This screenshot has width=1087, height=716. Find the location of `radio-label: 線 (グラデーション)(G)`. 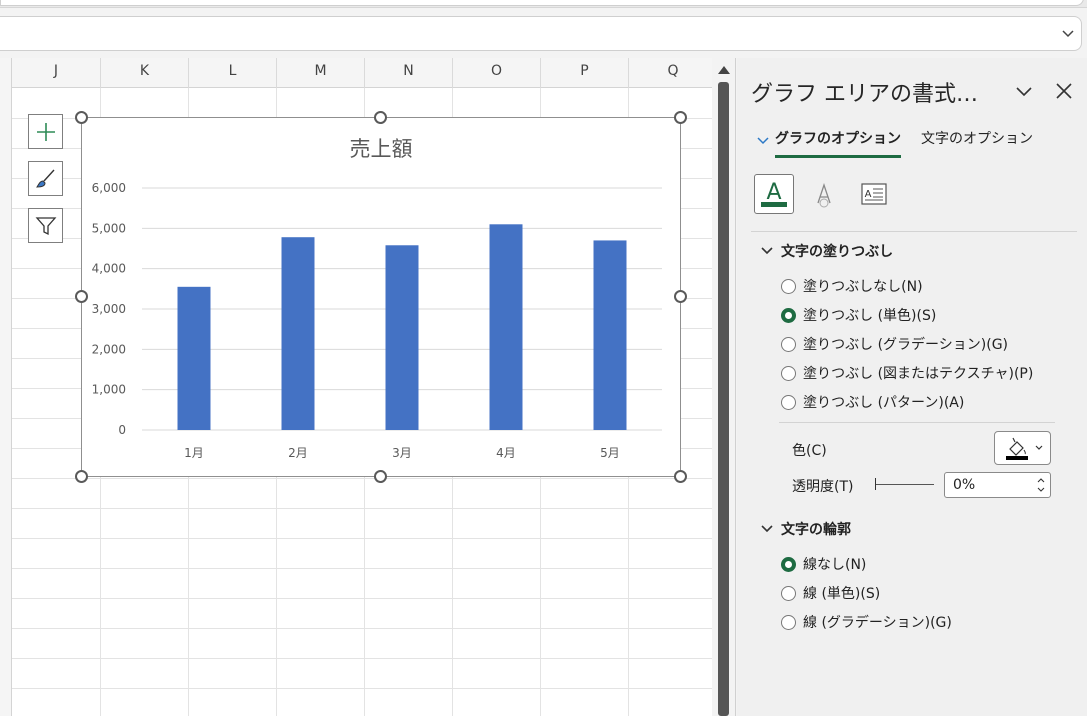

radio-label: 線 (グラデーション)(G) is located at coordinates (877, 623).